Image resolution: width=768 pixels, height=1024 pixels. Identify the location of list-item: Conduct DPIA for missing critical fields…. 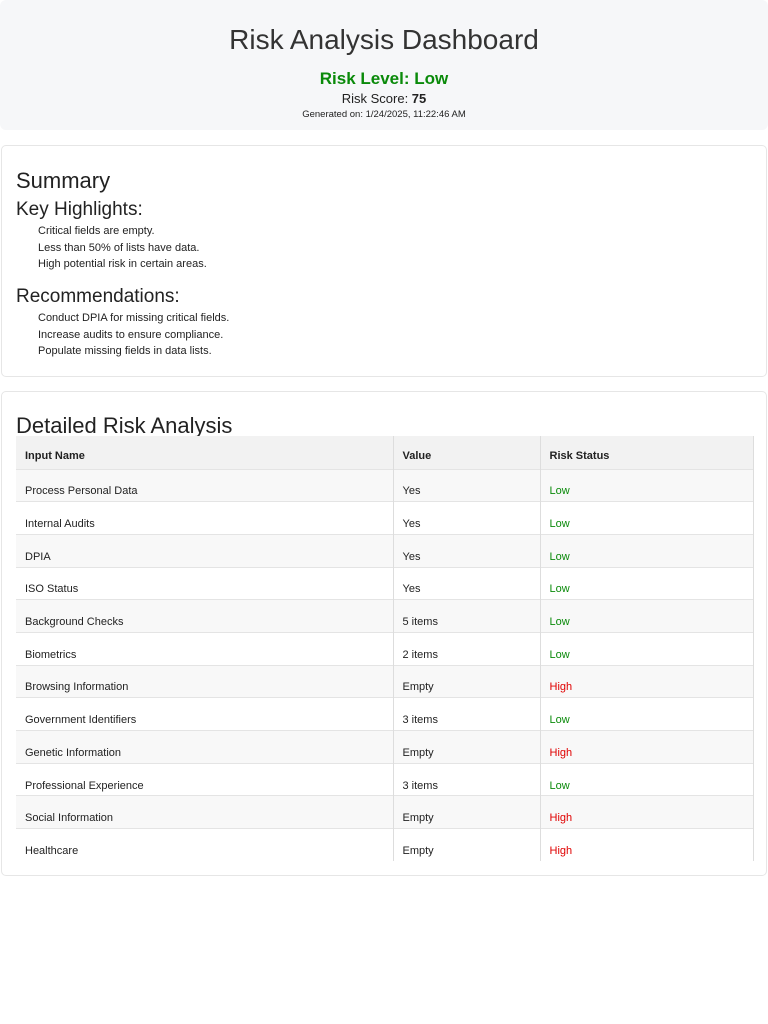
(134, 318).